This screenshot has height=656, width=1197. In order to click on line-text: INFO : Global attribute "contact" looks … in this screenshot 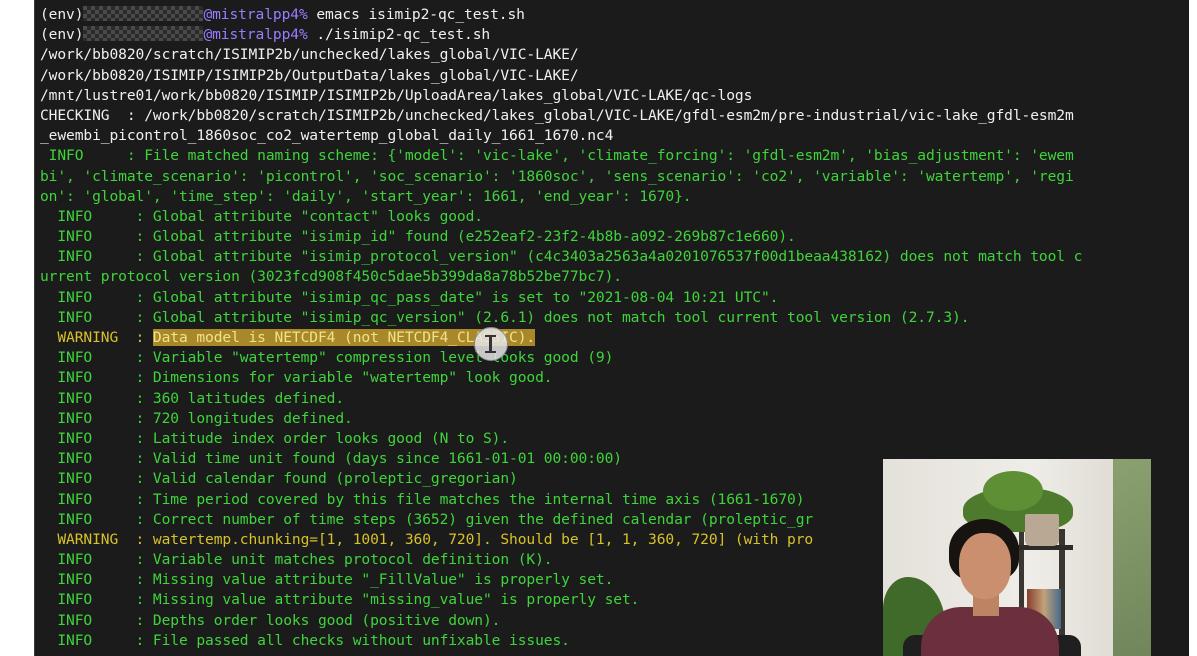, I will do `click(261, 216)`.